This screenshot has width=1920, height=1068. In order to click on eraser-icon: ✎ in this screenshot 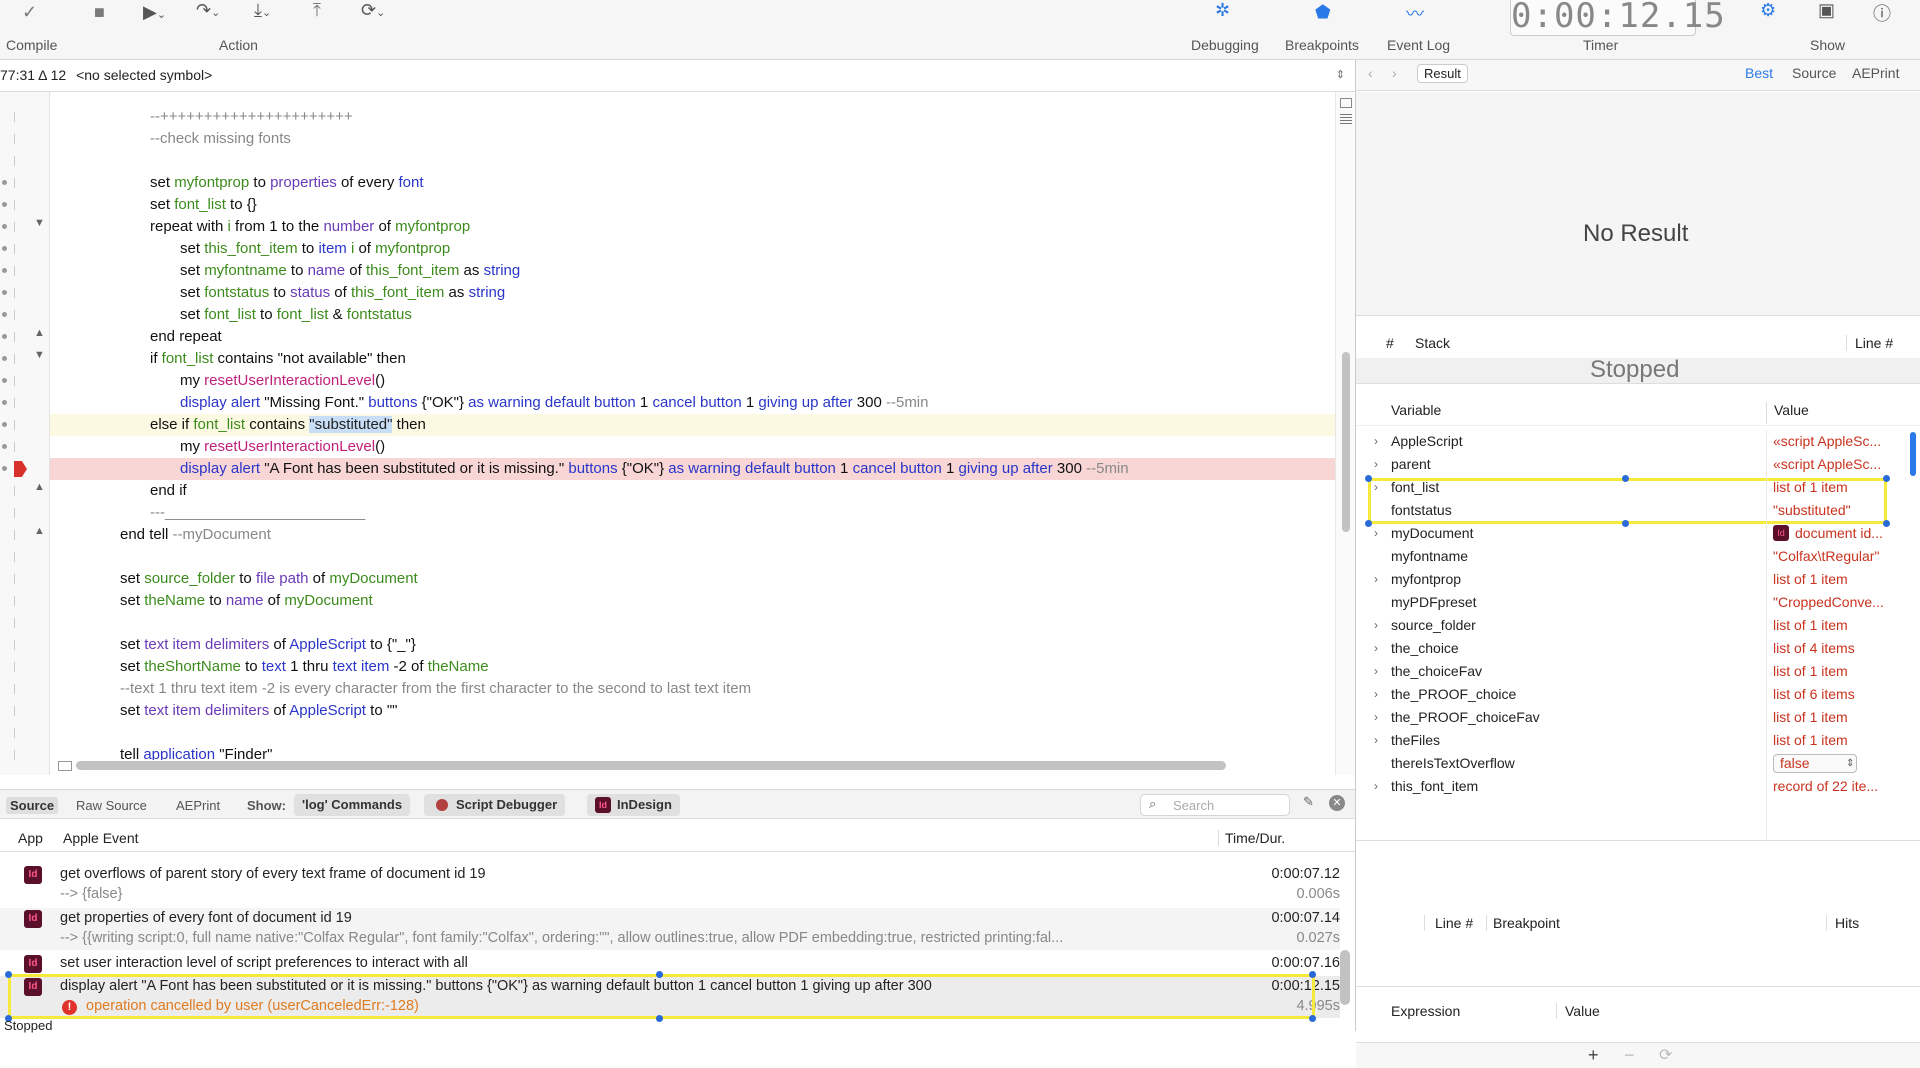, I will do `click(1308, 802)`.